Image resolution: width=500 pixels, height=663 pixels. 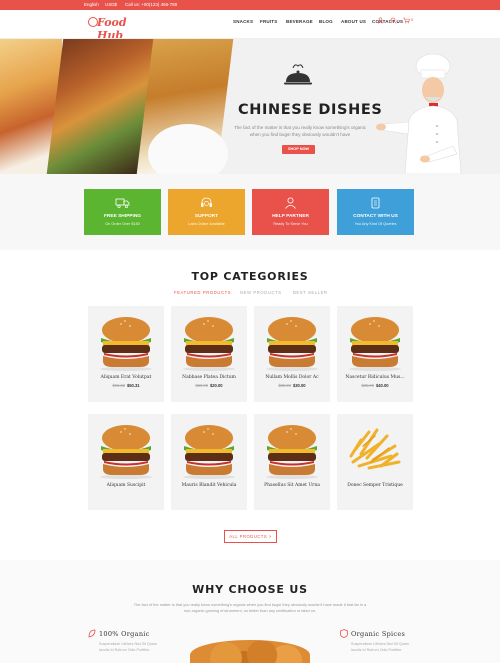 I want to click on new-price: $40.00, so click(x=382, y=385).